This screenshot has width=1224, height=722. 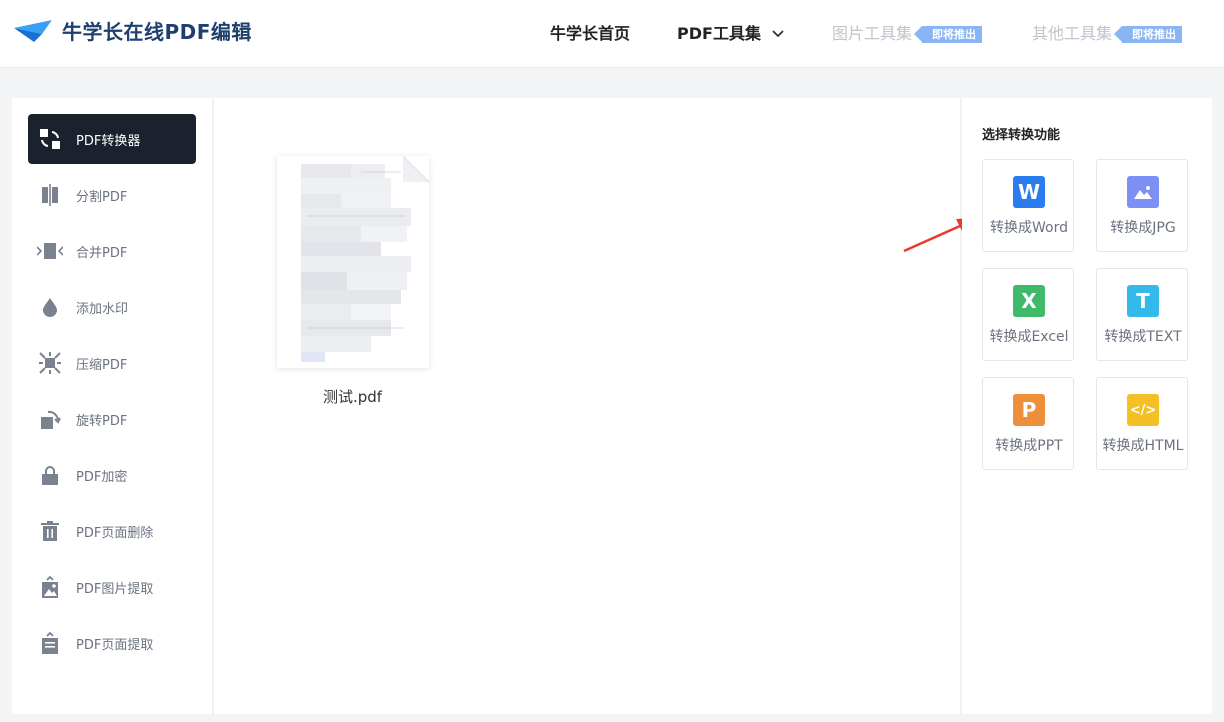 I want to click on logo: 牛学长在线PDF编辑, so click(x=132, y=30).